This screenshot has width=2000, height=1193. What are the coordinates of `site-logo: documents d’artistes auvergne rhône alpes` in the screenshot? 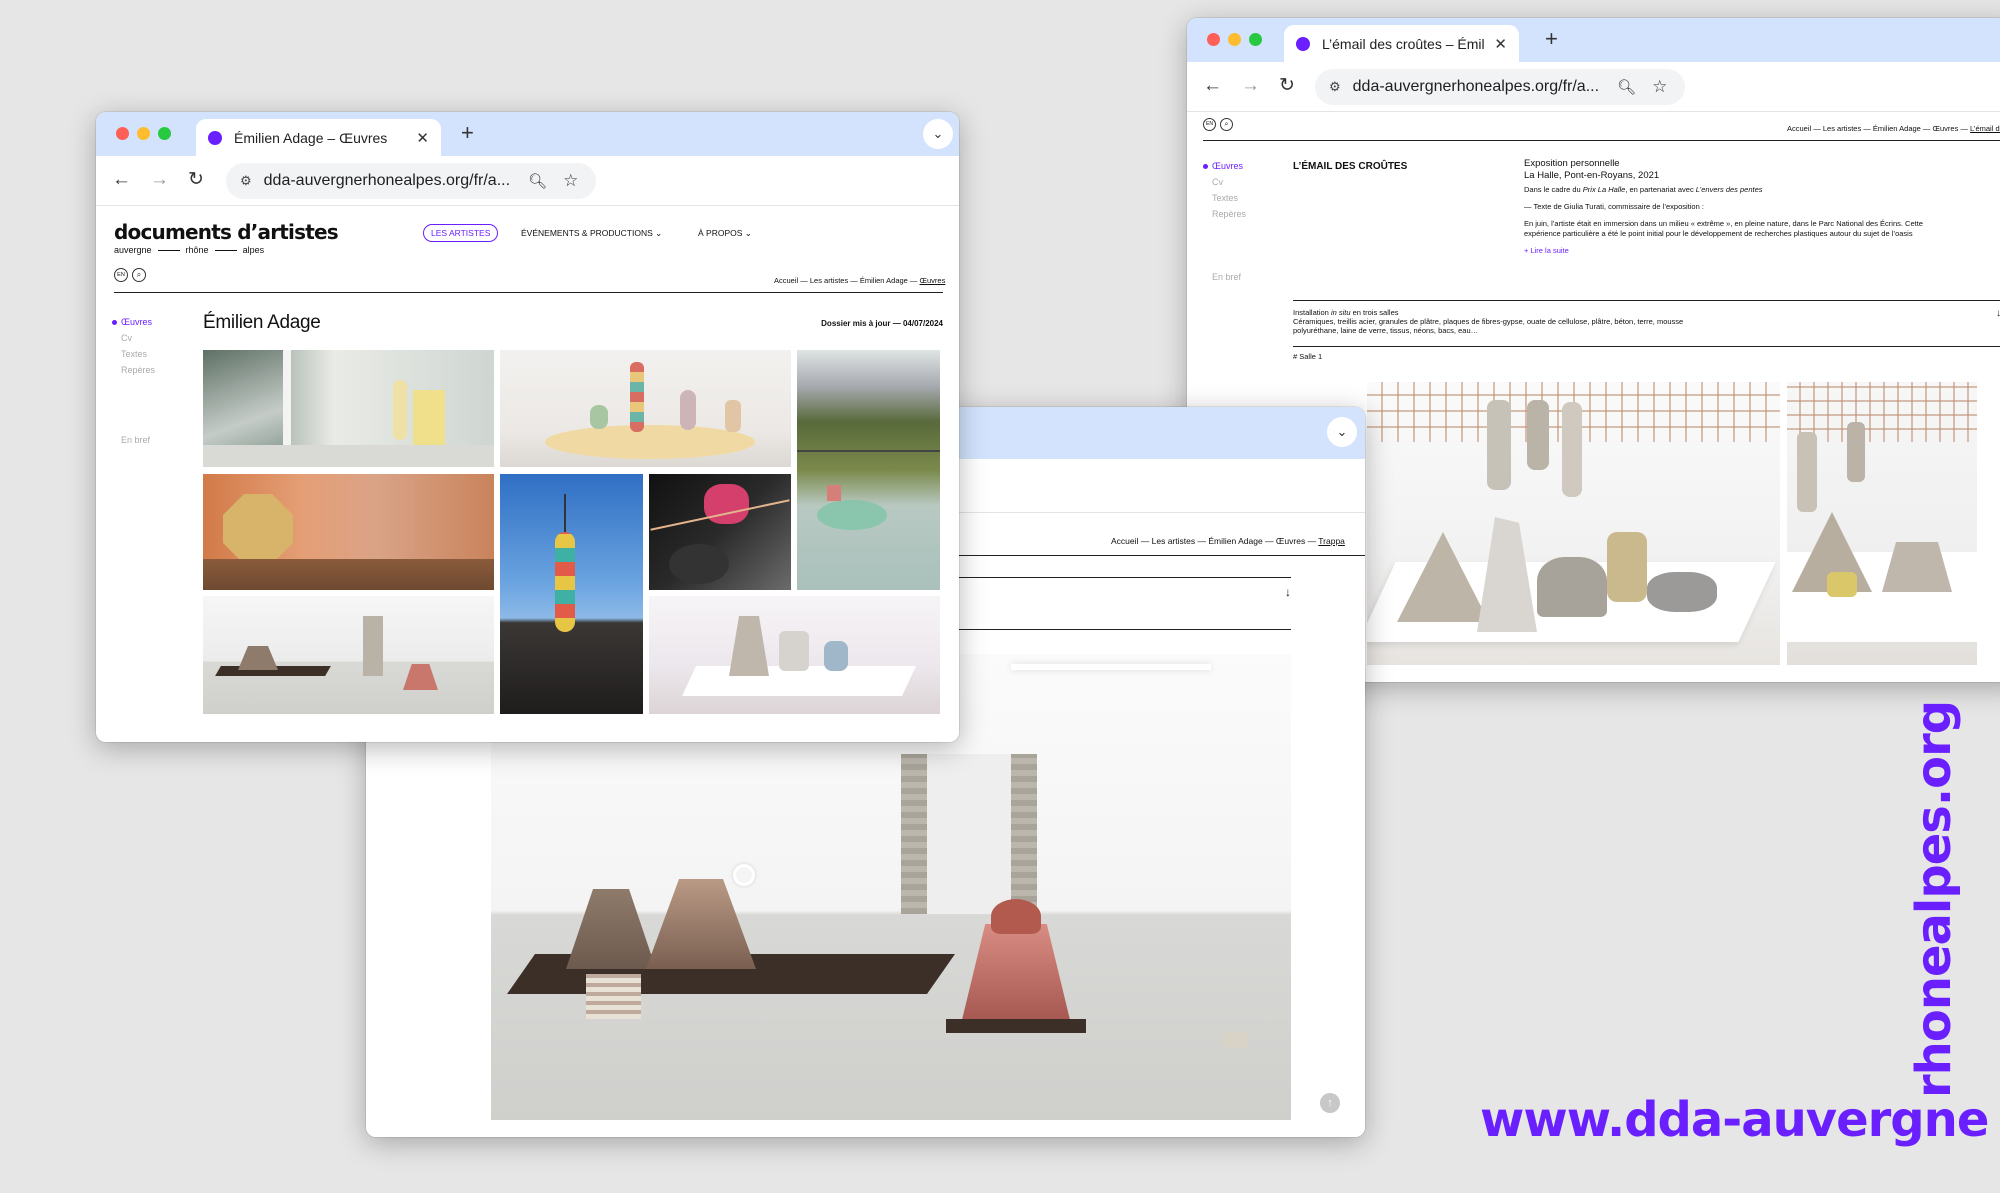 It's located at (226, 237).